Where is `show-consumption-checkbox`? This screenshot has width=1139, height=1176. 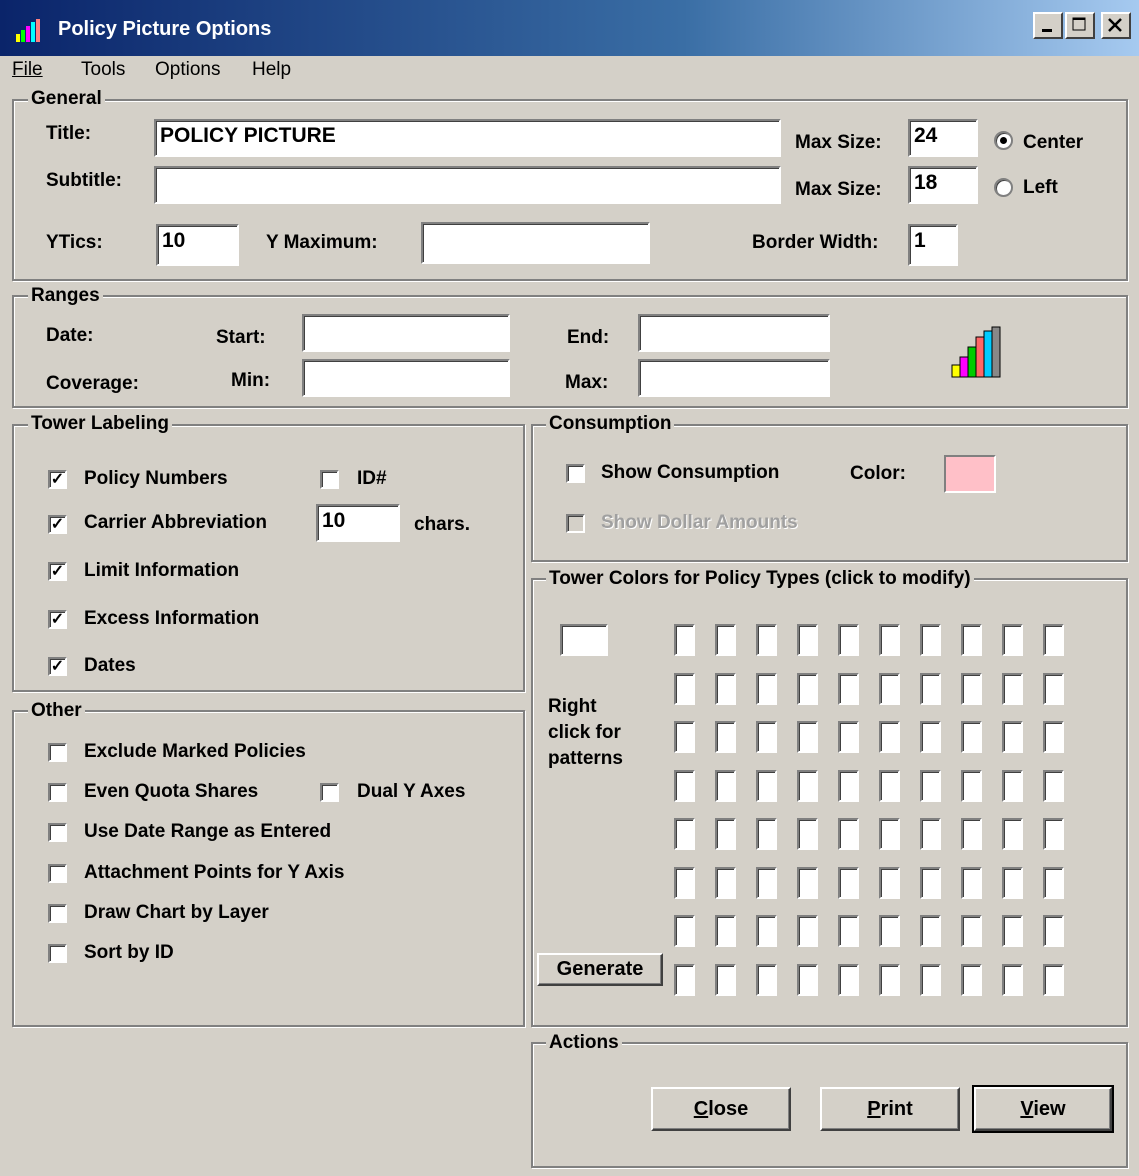 show-consumption-checkbox is located at coordinates (575, 473).